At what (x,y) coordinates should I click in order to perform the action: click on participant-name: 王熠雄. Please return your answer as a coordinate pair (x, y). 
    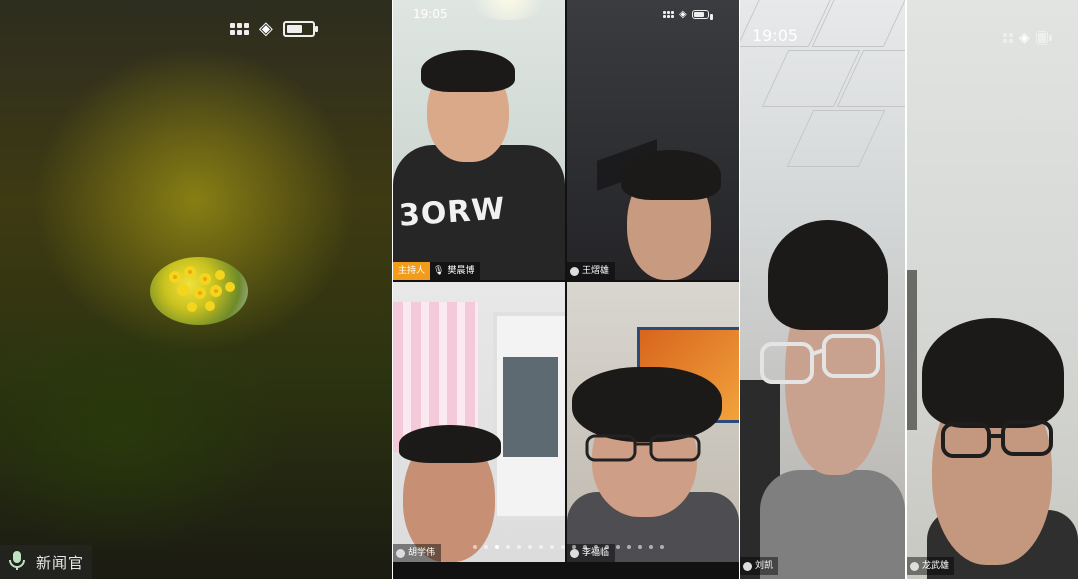
    Looking at the image, I should click on (596, 271).